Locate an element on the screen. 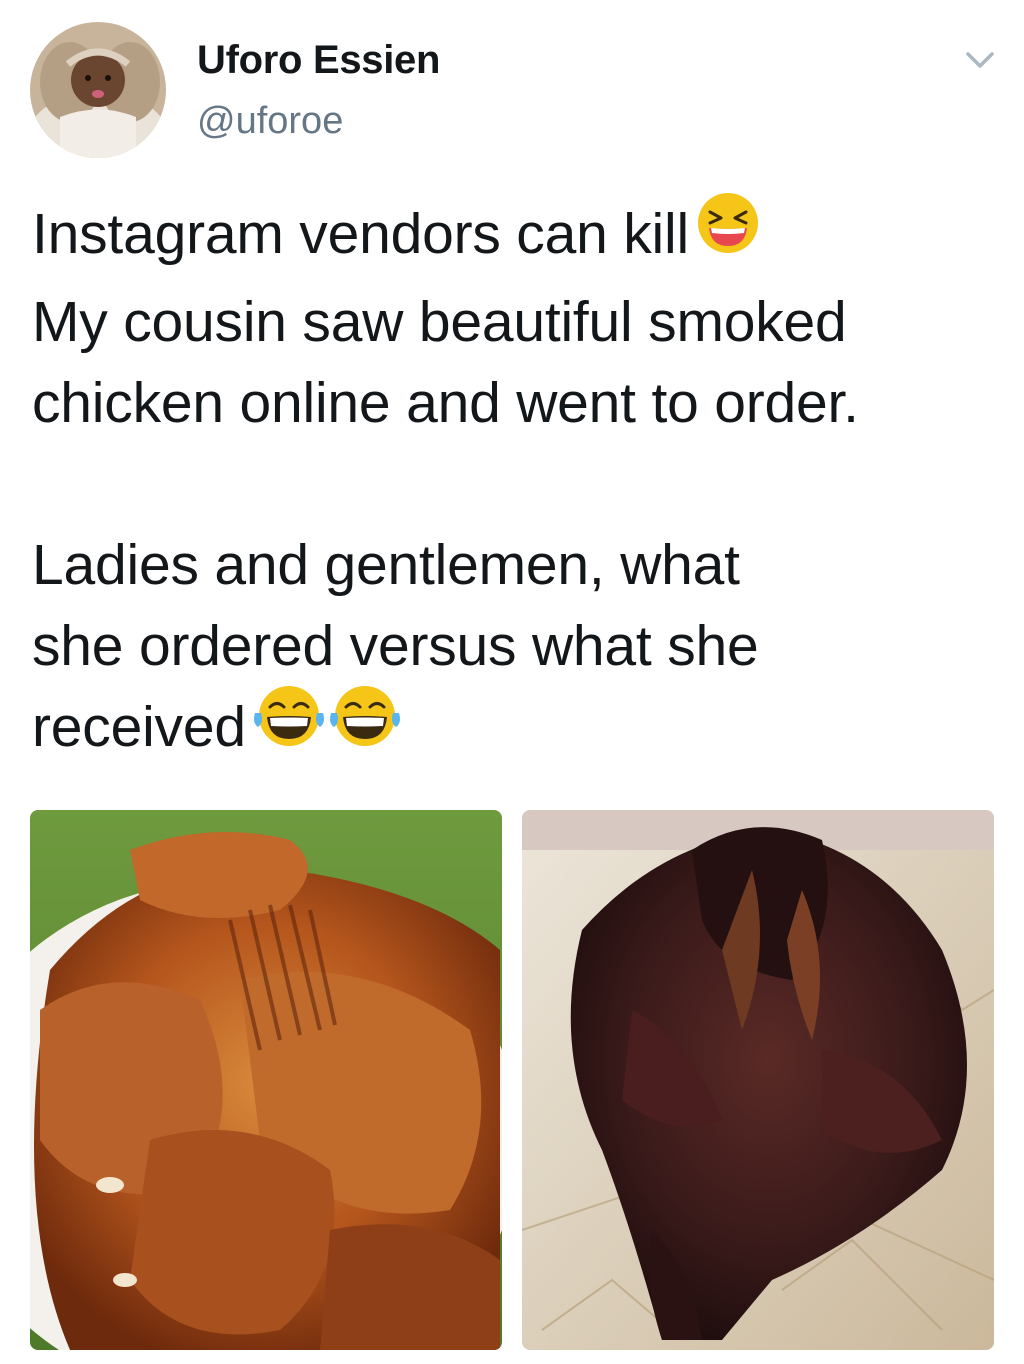  chevron-down-icon is located at coordinates (980, 61).